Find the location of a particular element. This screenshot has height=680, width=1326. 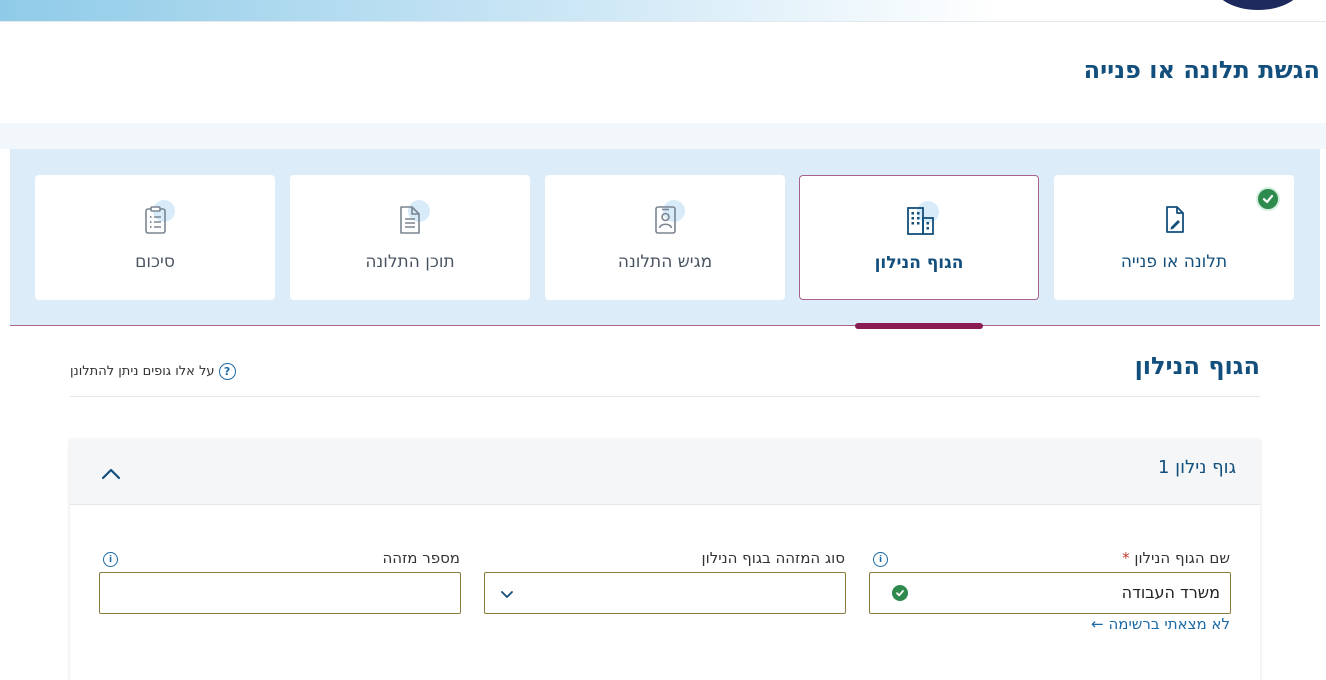

help-link-text: על אלו גופים ניתן להתלונן is located at coordinates (142, 371).